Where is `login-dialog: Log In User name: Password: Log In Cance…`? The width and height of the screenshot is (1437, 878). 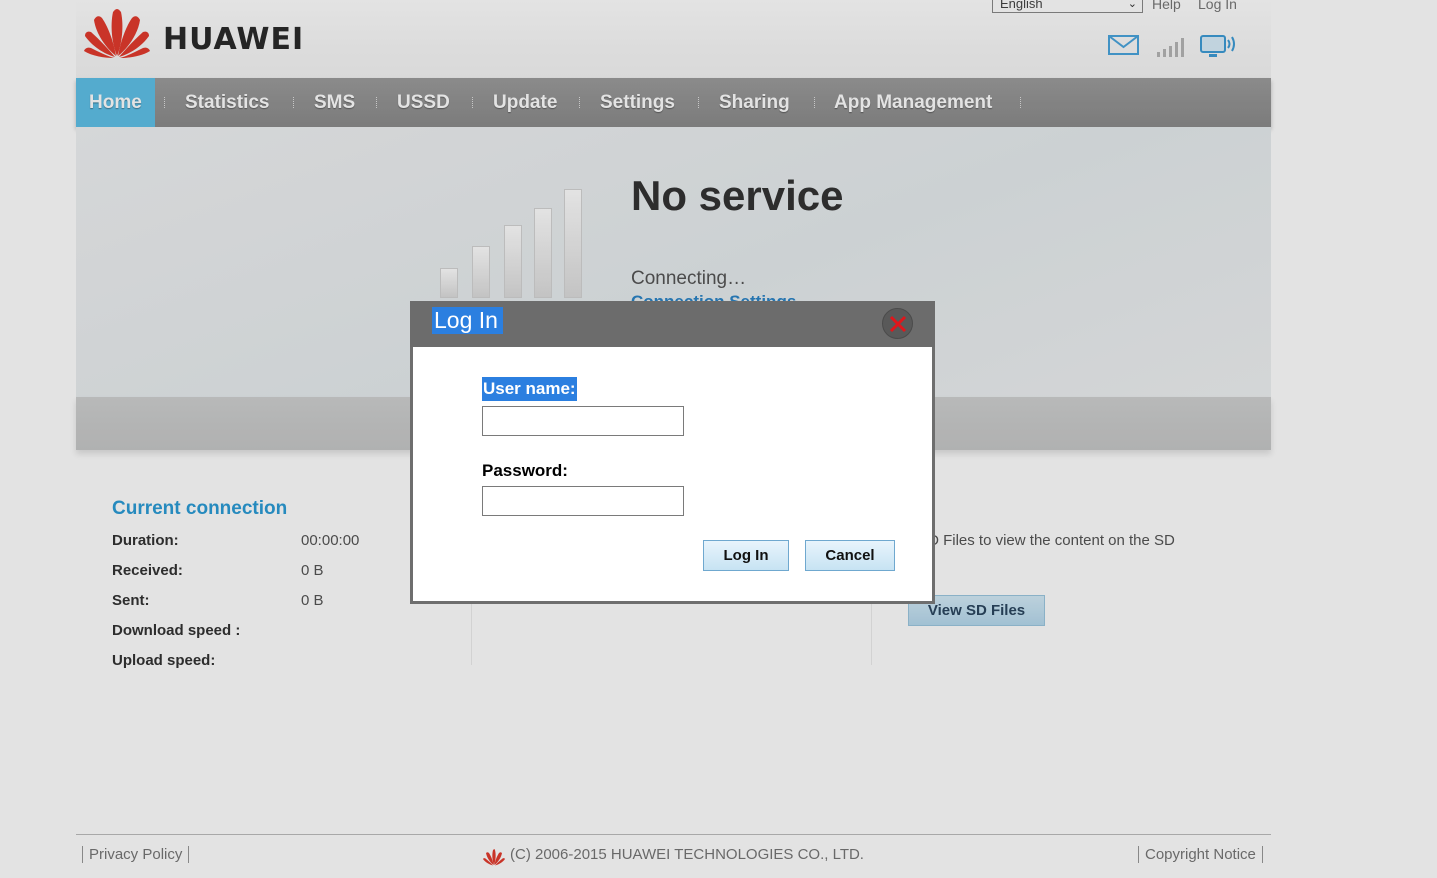
login-dialog: Log In User name: Password: Log In Cance… is located at coordinates (672, 452).